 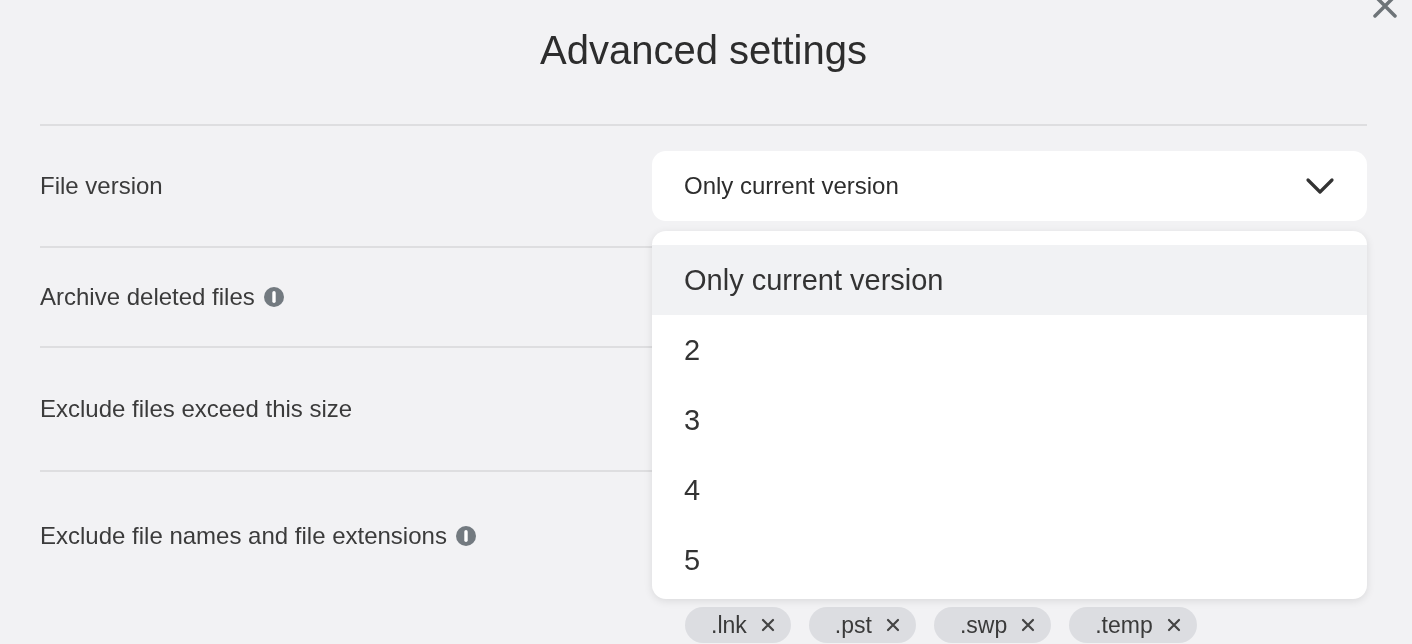 I want to click on close-icon, so click(x=1385, y=9).